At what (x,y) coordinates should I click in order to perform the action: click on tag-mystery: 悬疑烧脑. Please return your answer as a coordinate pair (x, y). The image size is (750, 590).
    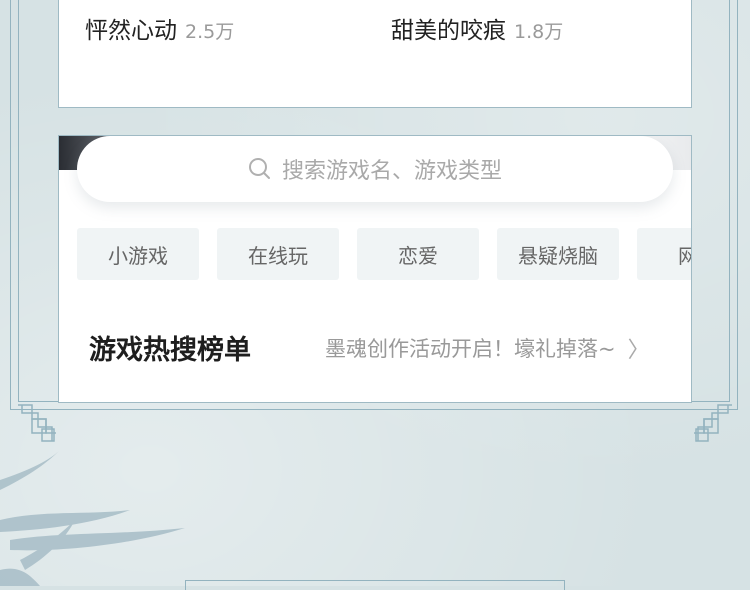
    Looking at the image, I should click on (558, 254).